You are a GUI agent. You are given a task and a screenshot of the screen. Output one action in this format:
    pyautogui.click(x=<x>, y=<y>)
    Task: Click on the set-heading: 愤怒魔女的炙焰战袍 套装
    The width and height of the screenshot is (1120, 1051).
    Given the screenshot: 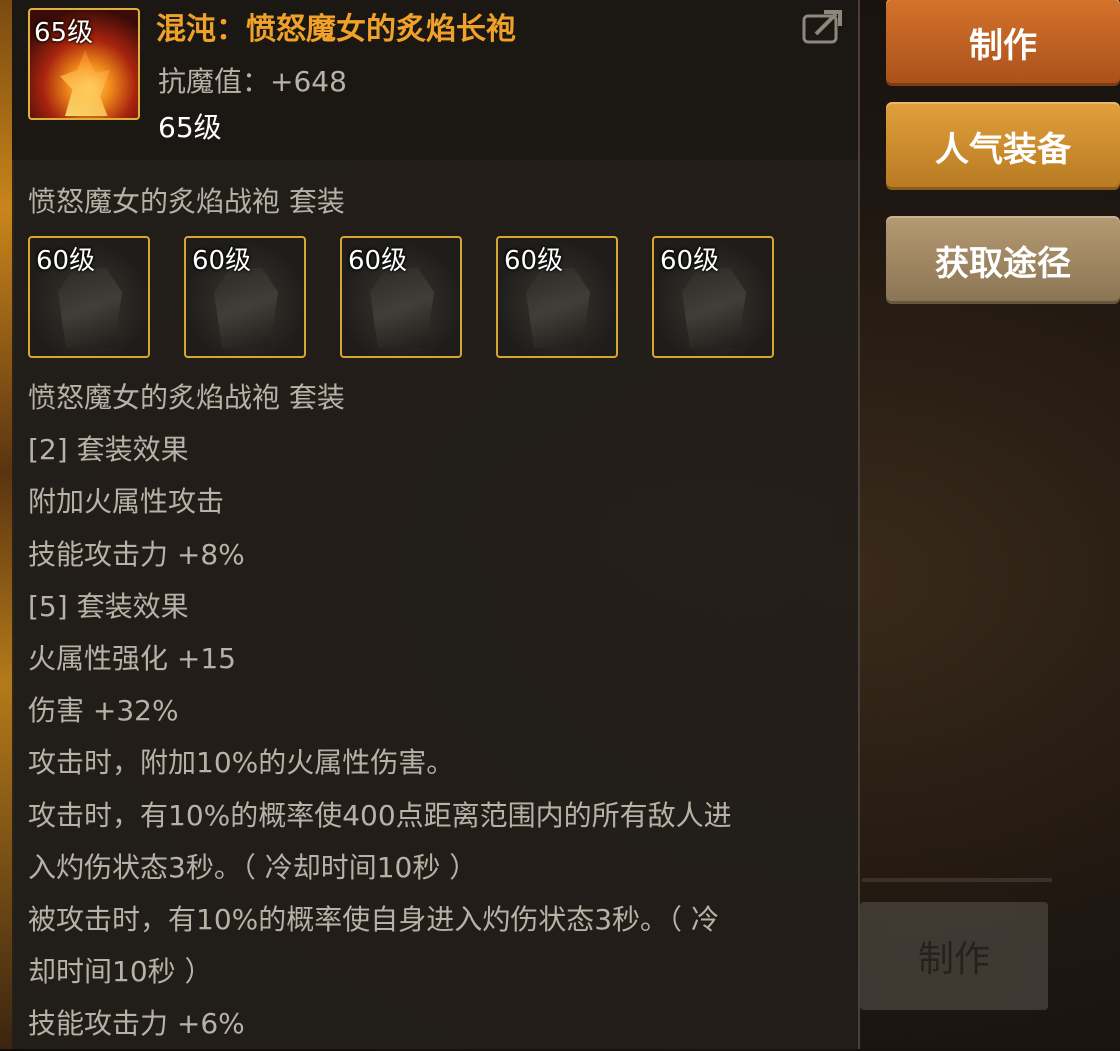 What is the action you would take?
    pyautogui.click(x=186, y=201)
    